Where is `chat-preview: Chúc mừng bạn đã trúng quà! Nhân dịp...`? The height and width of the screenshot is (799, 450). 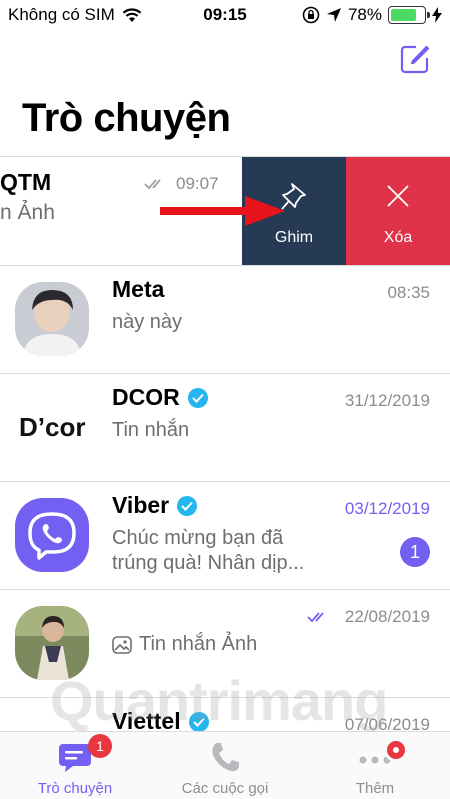
chat-preview: Chúc mừng bạn đã trúng quà! Nhân dịp... is located at coordinates (208, 551).